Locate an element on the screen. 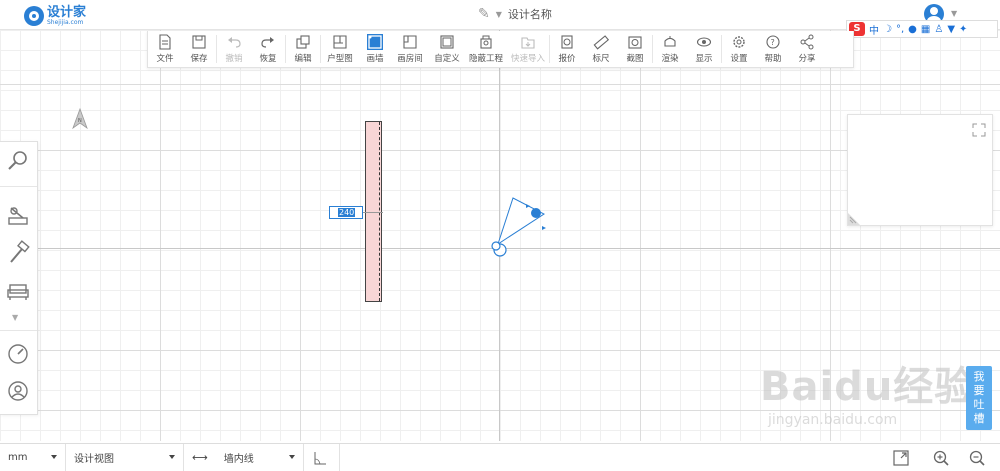  compass-icon: N is located at coordinates (80, 119).